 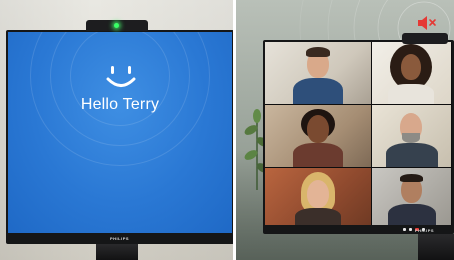 What do you see at coordinates (121, 76) in the screenshot?
I see `smiley-face-icon` at bounding box center [121, 76].